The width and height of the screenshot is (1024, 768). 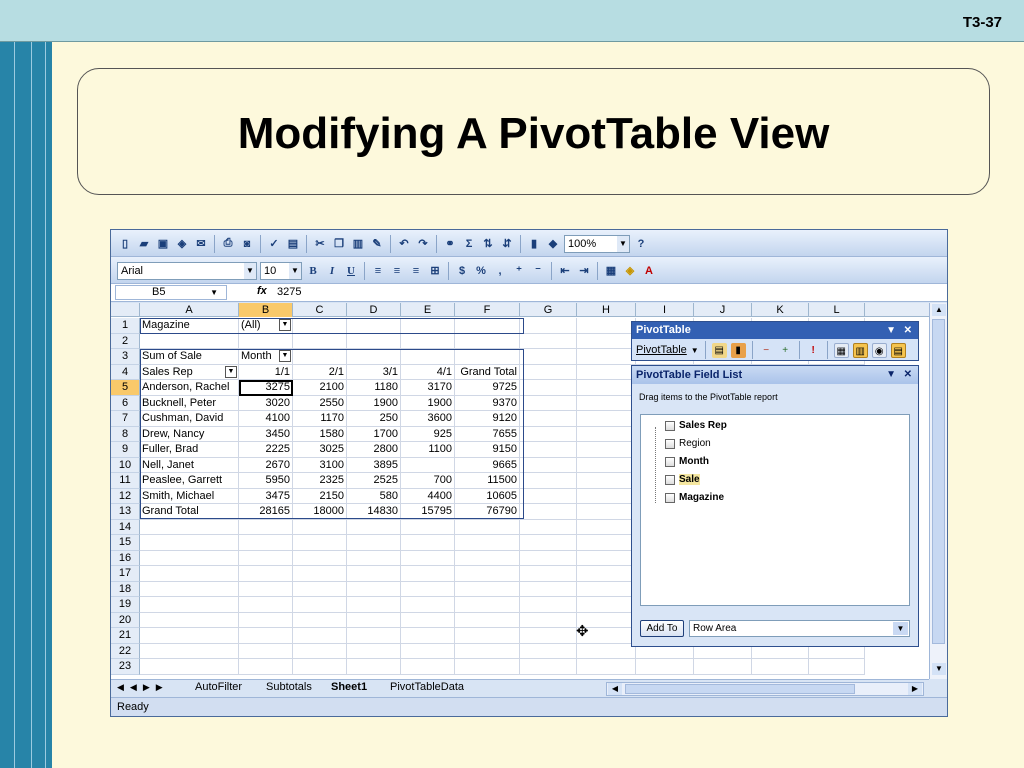 What do you see at coordinates (723, 310) in the screenshot?
I see `column-header: J` at bounding box center [723, 310].